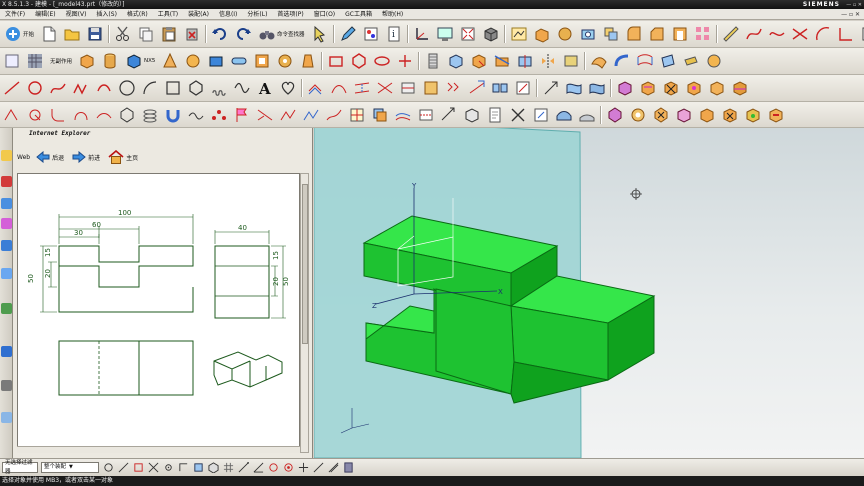  Describe the element at coordinates (281, 34) in the screenshot. I see `command-finder-button: 命令查找器` at that location.